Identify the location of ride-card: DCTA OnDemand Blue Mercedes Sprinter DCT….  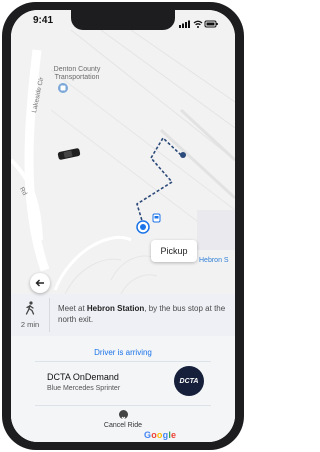
(123, 383).